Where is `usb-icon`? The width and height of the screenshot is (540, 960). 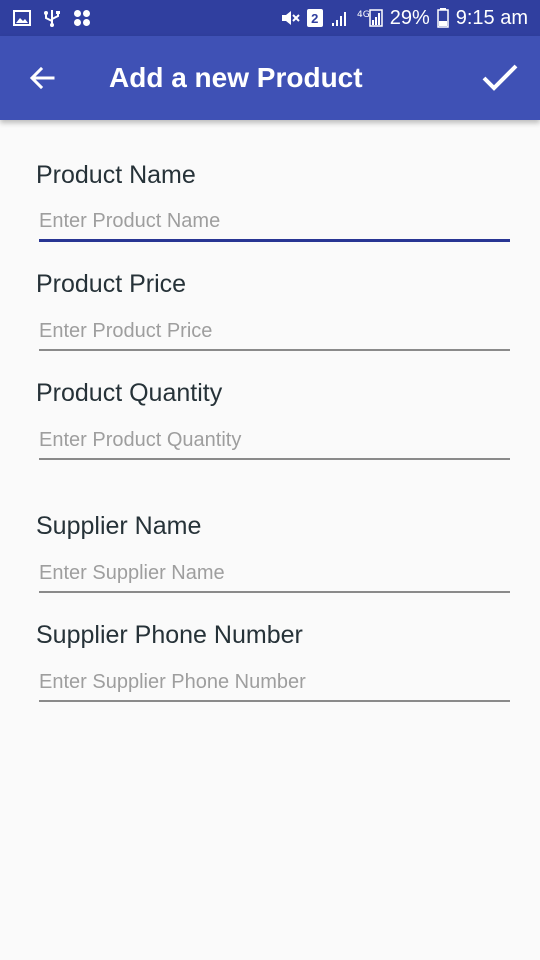 usb-icon is located at coordinates (52, 18).